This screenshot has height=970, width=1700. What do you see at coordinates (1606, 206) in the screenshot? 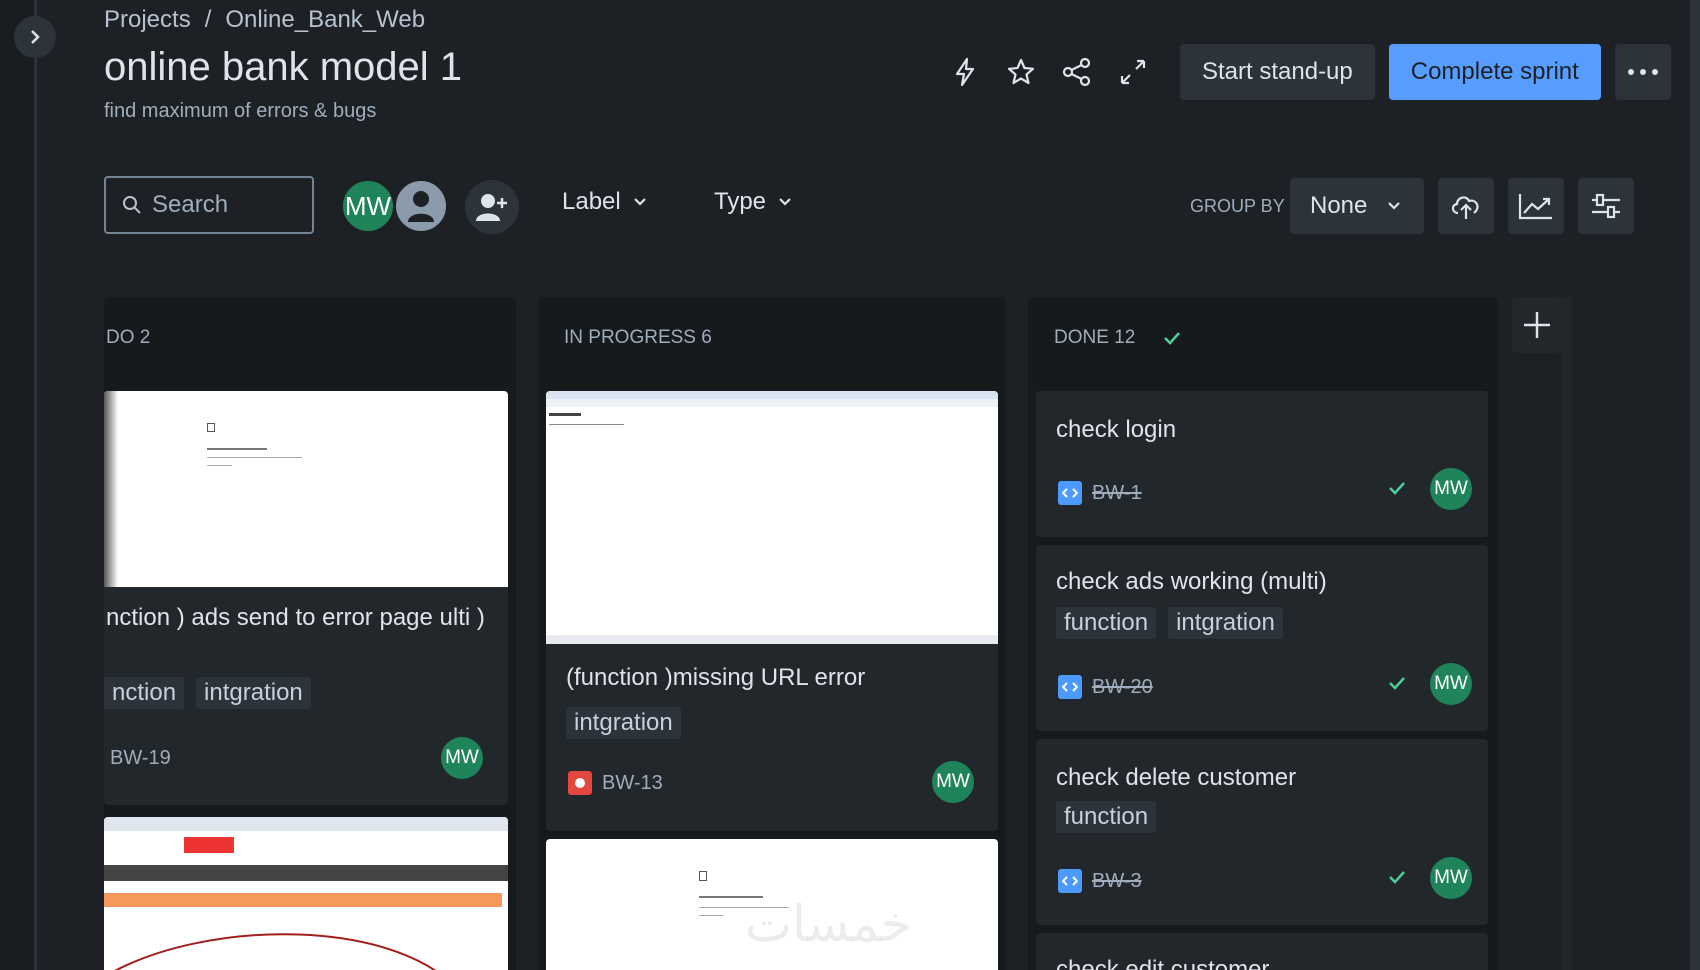
I see `view-settings-button` at bounding box center [1606, 206].